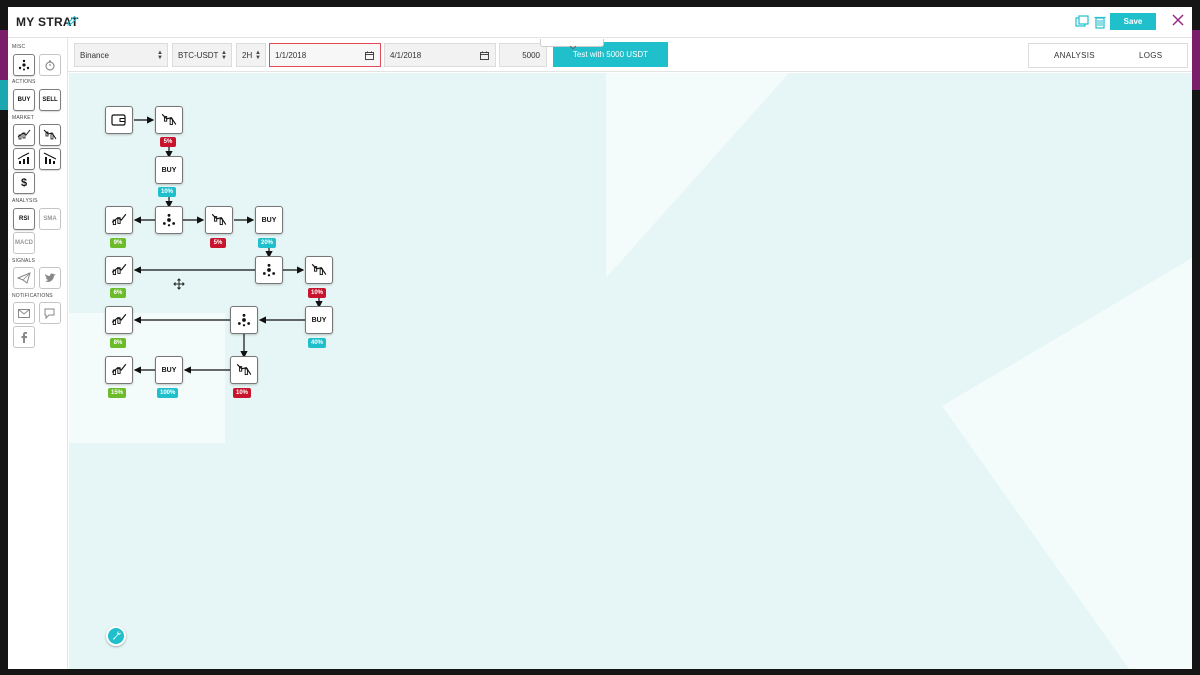 Image resolution: width=1200 pixels, height=675 pixels. Describe the element at coordinates (24, 65) in the screenshot. I see `palette-split-block` at that location.